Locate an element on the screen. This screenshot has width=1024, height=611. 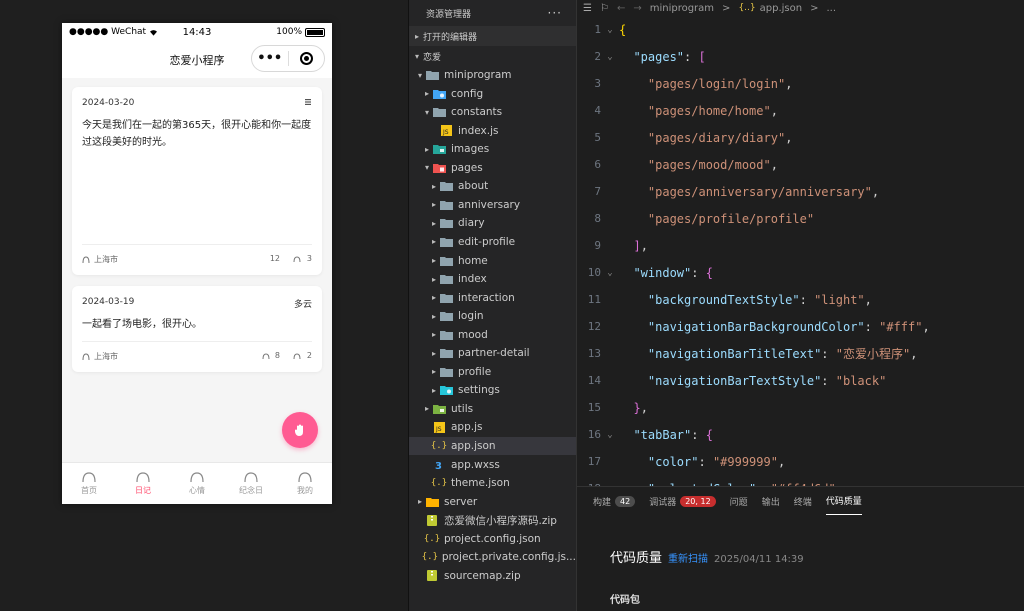
tab-anniversary: 纪念日 is located at coordinates (251, 483).